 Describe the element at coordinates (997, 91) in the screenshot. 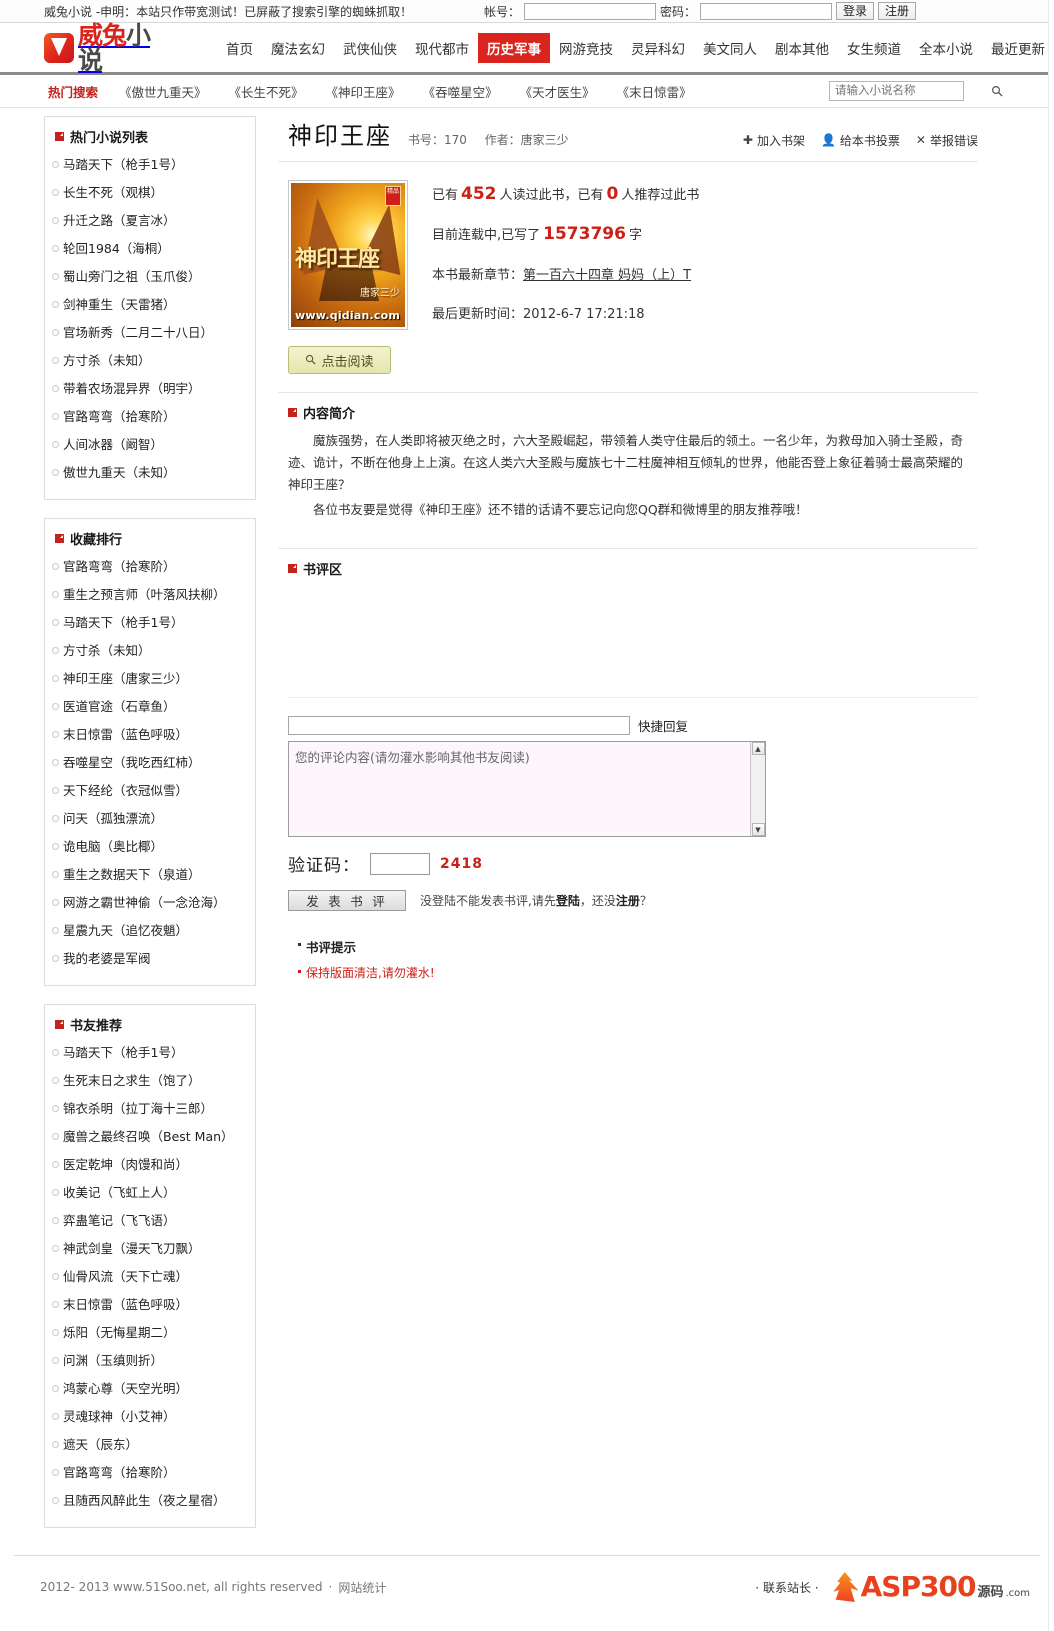

I see `search-icon` at that location.